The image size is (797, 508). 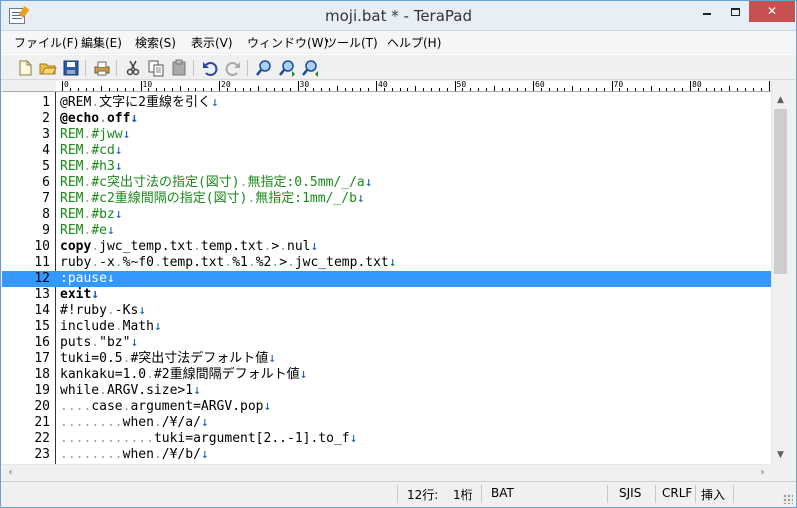 I want to click on line-text: ........when./¥/a/↓, so click(x=134, y=422).